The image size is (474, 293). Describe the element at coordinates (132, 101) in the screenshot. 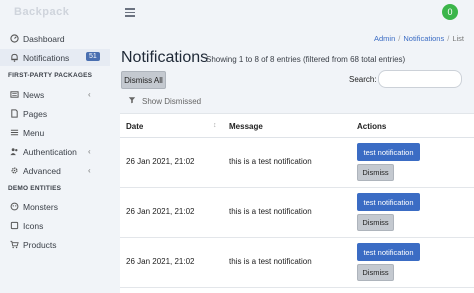

I see `filter-icon` at that location.